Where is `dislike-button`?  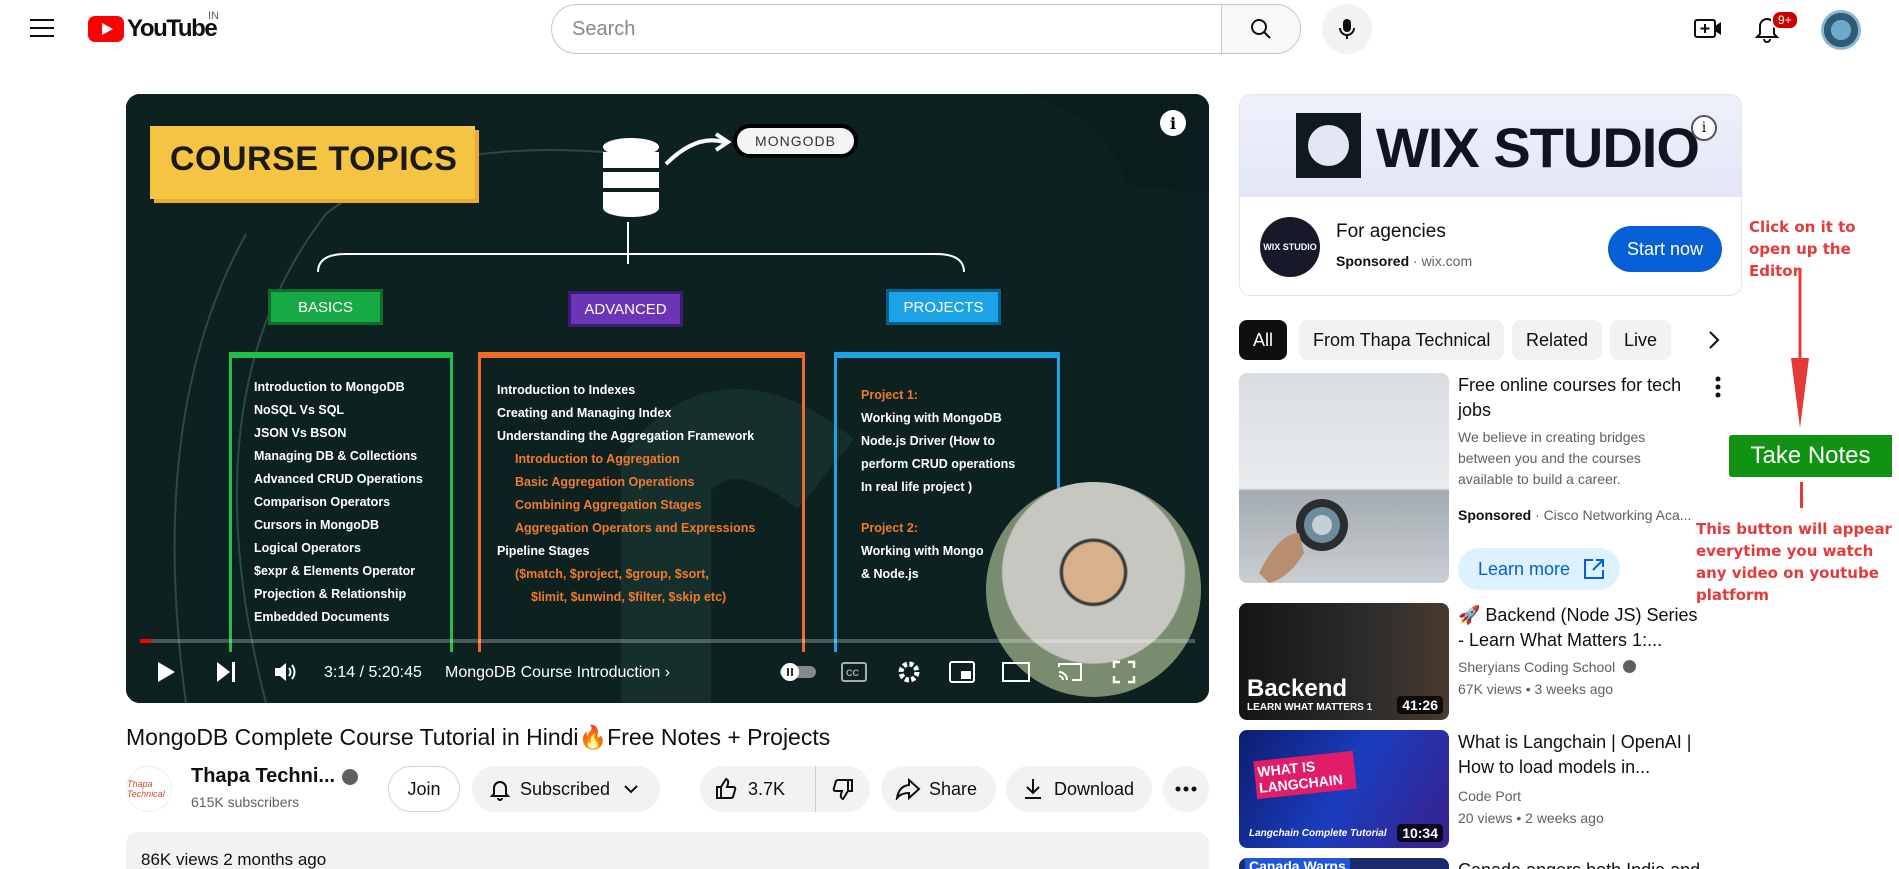 dislike-button is located at coordinates (843, 789).